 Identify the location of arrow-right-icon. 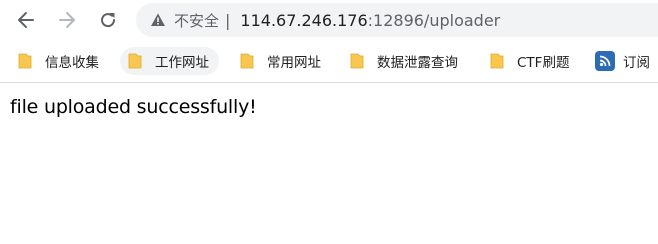
(67, 20).